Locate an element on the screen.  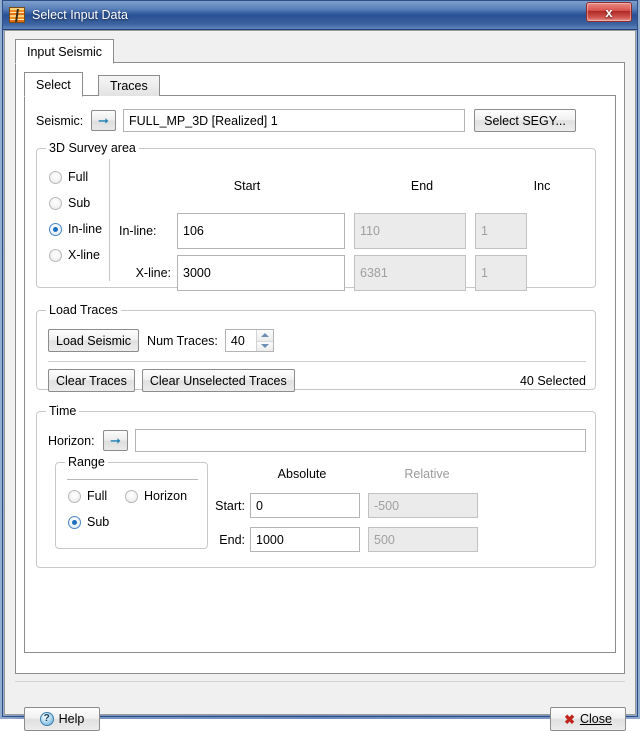
time-end-relative-input: 500 is located at coordinates (423, 539).